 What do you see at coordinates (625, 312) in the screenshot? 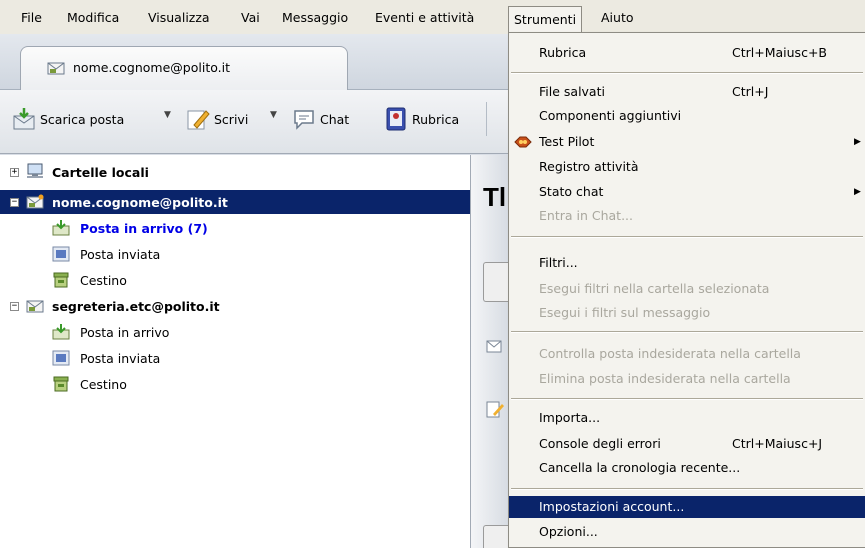
I see `menuitem-label: Esegui i filtri sul messaggio` at bounding box center [625, 312].